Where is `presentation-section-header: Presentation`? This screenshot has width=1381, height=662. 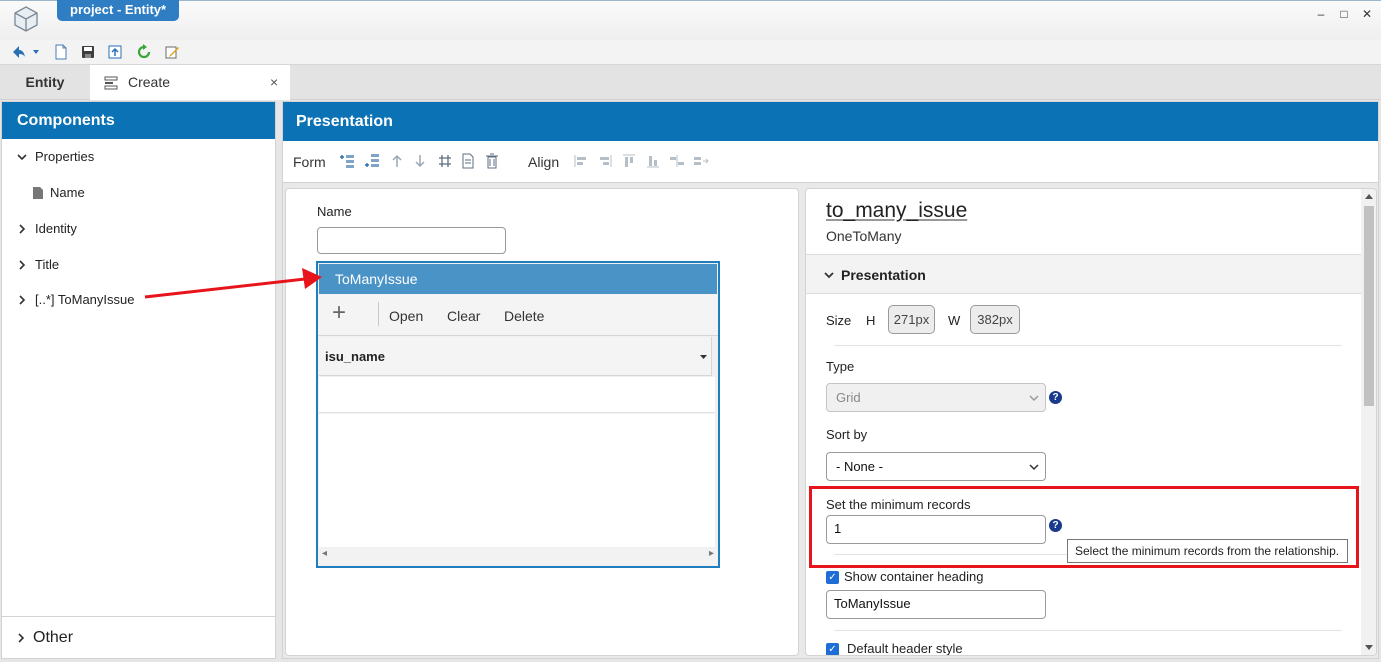 presentation-section-header: Presentation is located at coordinates (1083, 274).